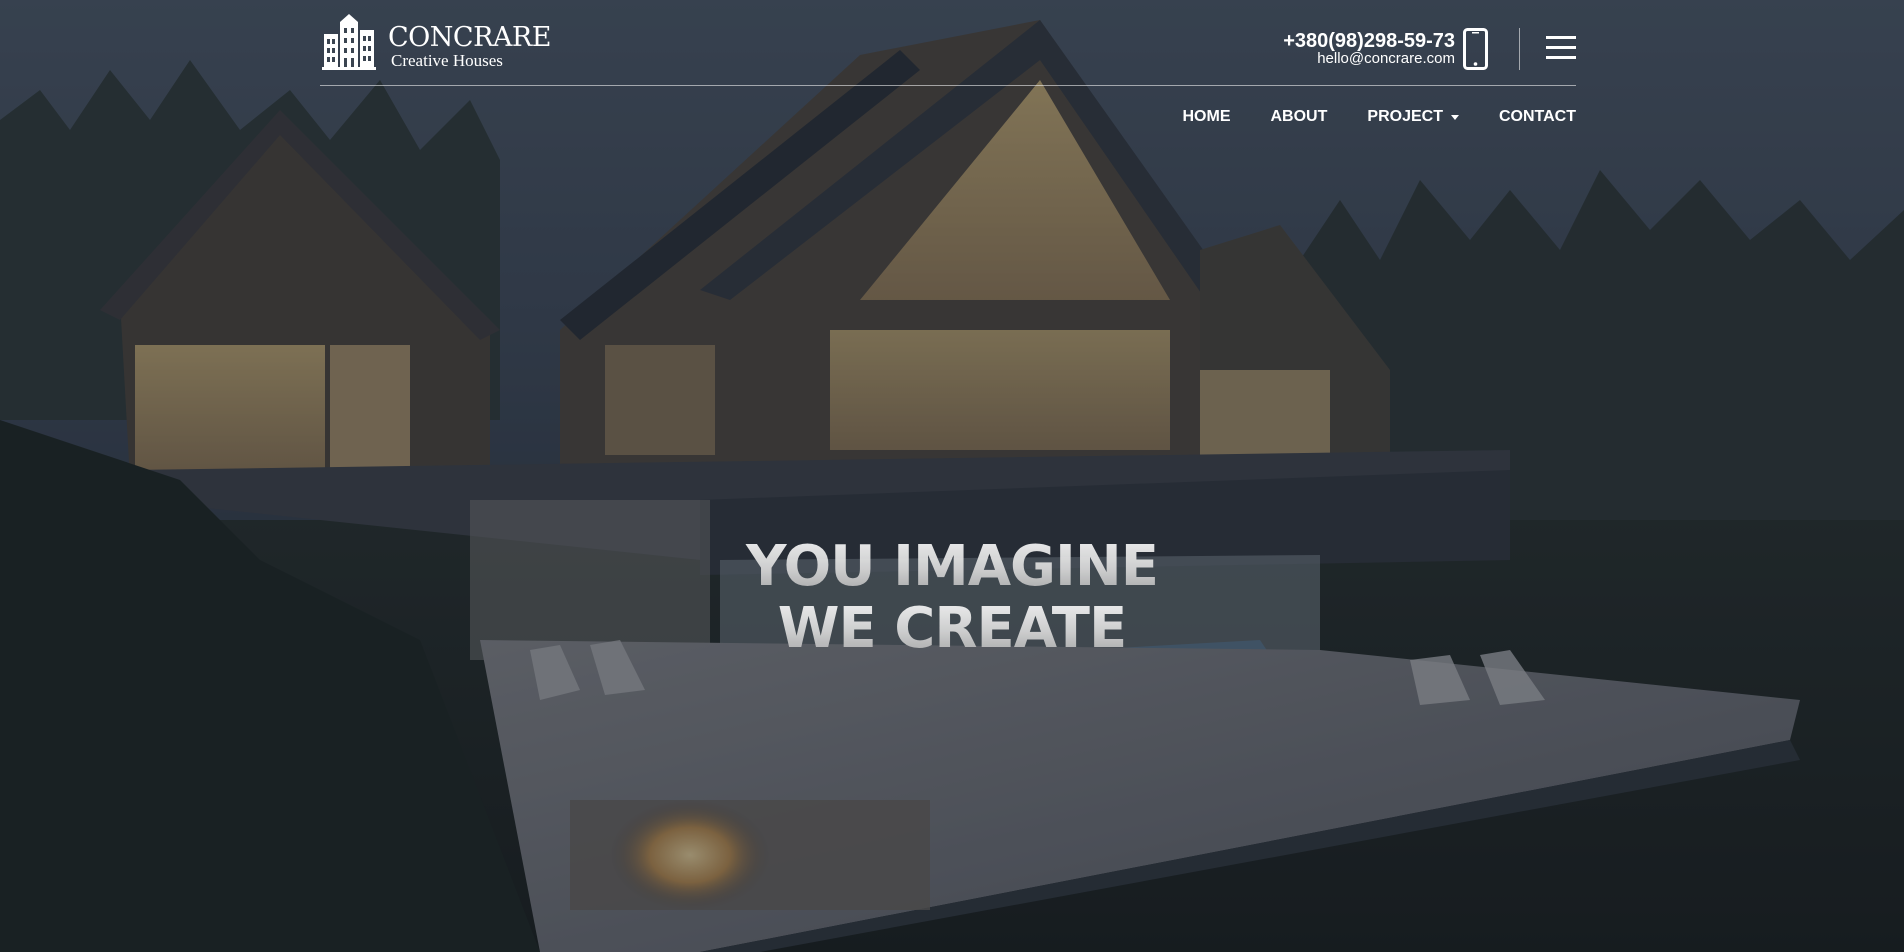 This screenshot has width=1904, height=952. I want to click on hero-headline-line-1: YOU IMAGINE, so click(952, 567).